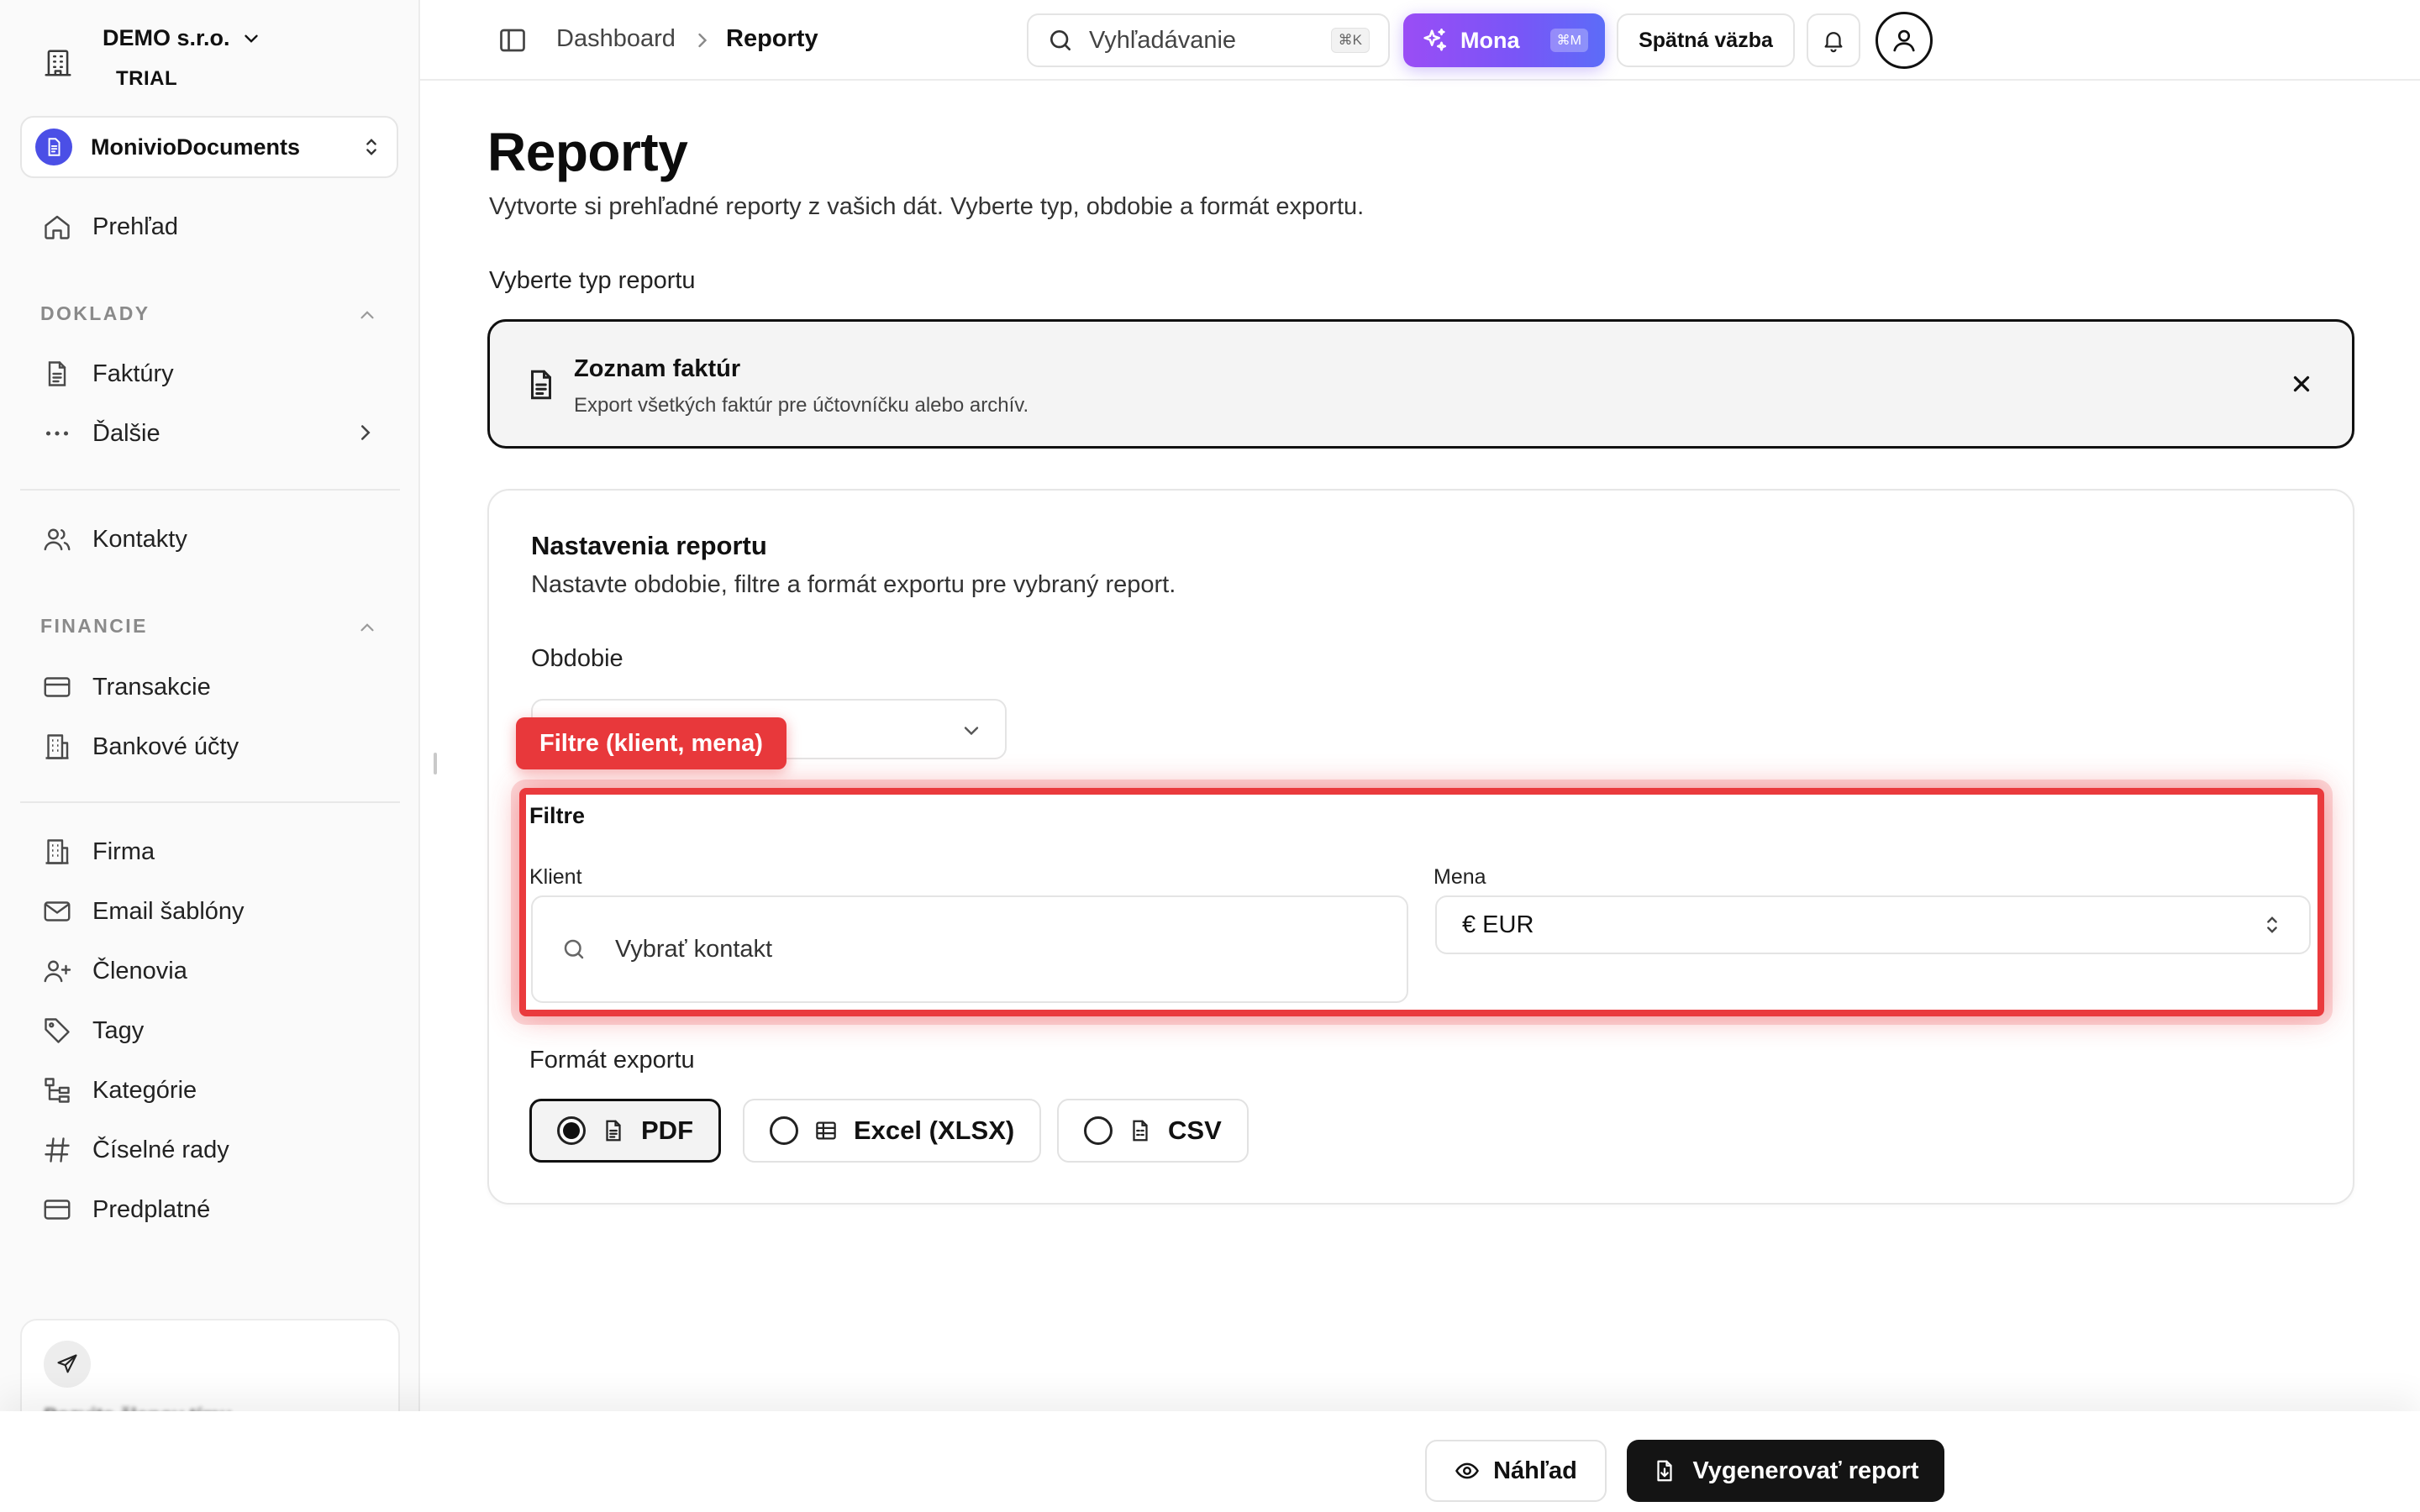  Describe the element at coordinates (1873, 924) in the screenshot. I see `currency-select: € EUR` at that location.